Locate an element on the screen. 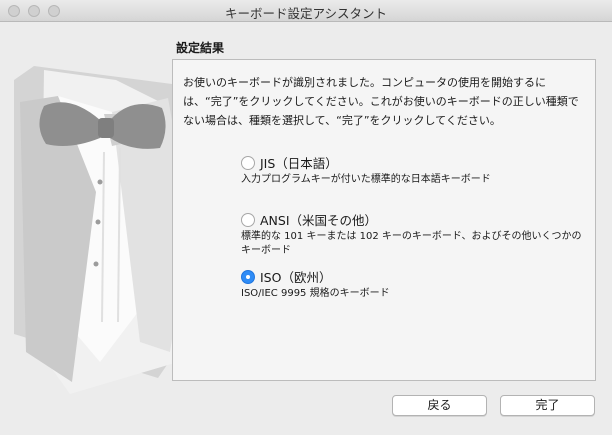 The height and width of the screenshot is (435, 612). option-jis-label: JIS（日本語） is located at coordinates (299, 163).